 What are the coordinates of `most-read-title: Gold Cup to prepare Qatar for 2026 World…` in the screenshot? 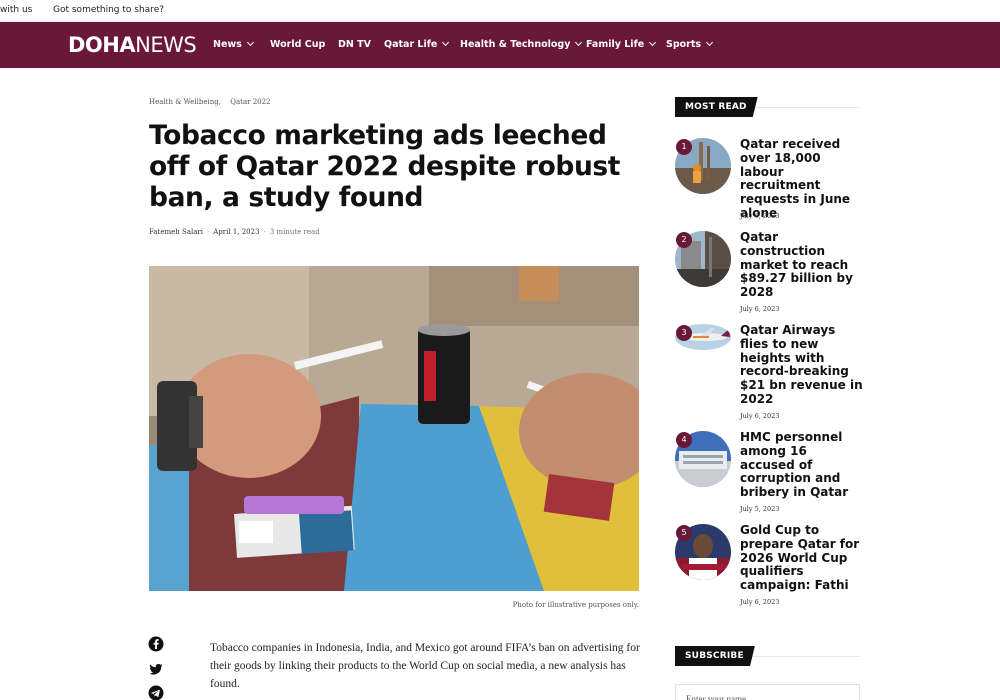 It's located at (802, 558).